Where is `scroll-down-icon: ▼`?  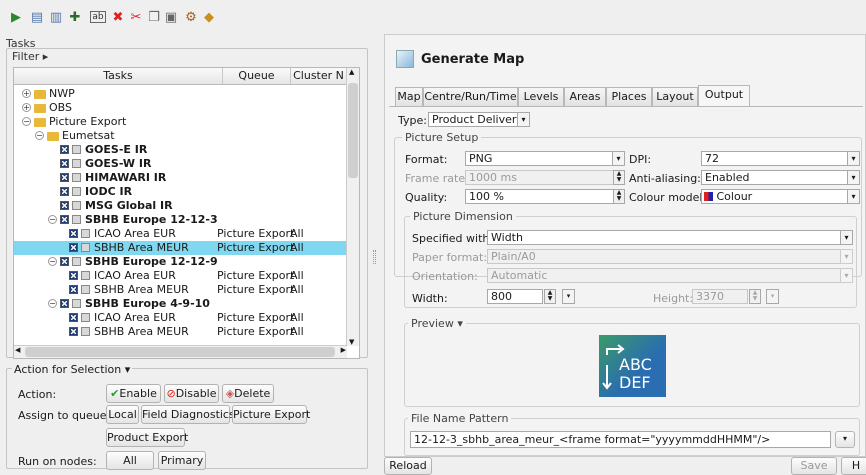 scroll-down-icon: ▼ is located at coordinates (351, 342).